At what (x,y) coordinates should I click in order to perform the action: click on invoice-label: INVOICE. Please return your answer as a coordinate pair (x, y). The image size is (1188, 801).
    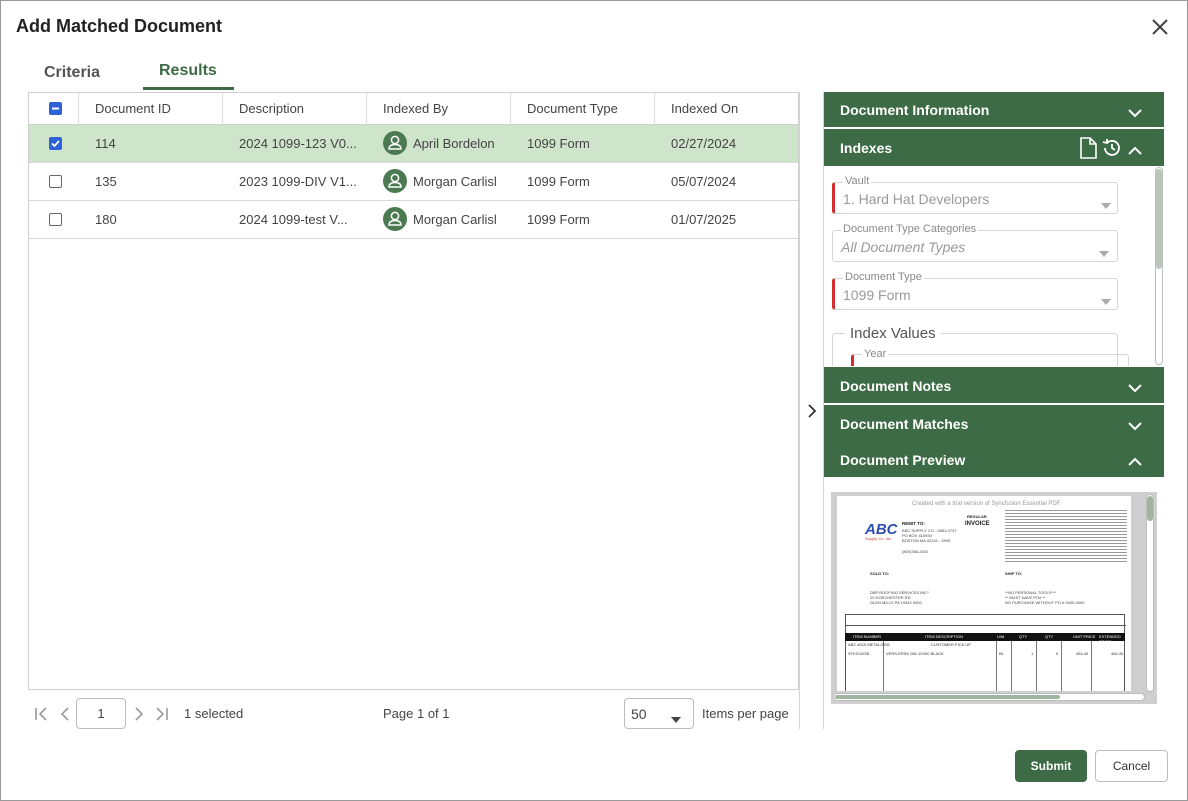
    Looking at the image, I should click on (977, 524).